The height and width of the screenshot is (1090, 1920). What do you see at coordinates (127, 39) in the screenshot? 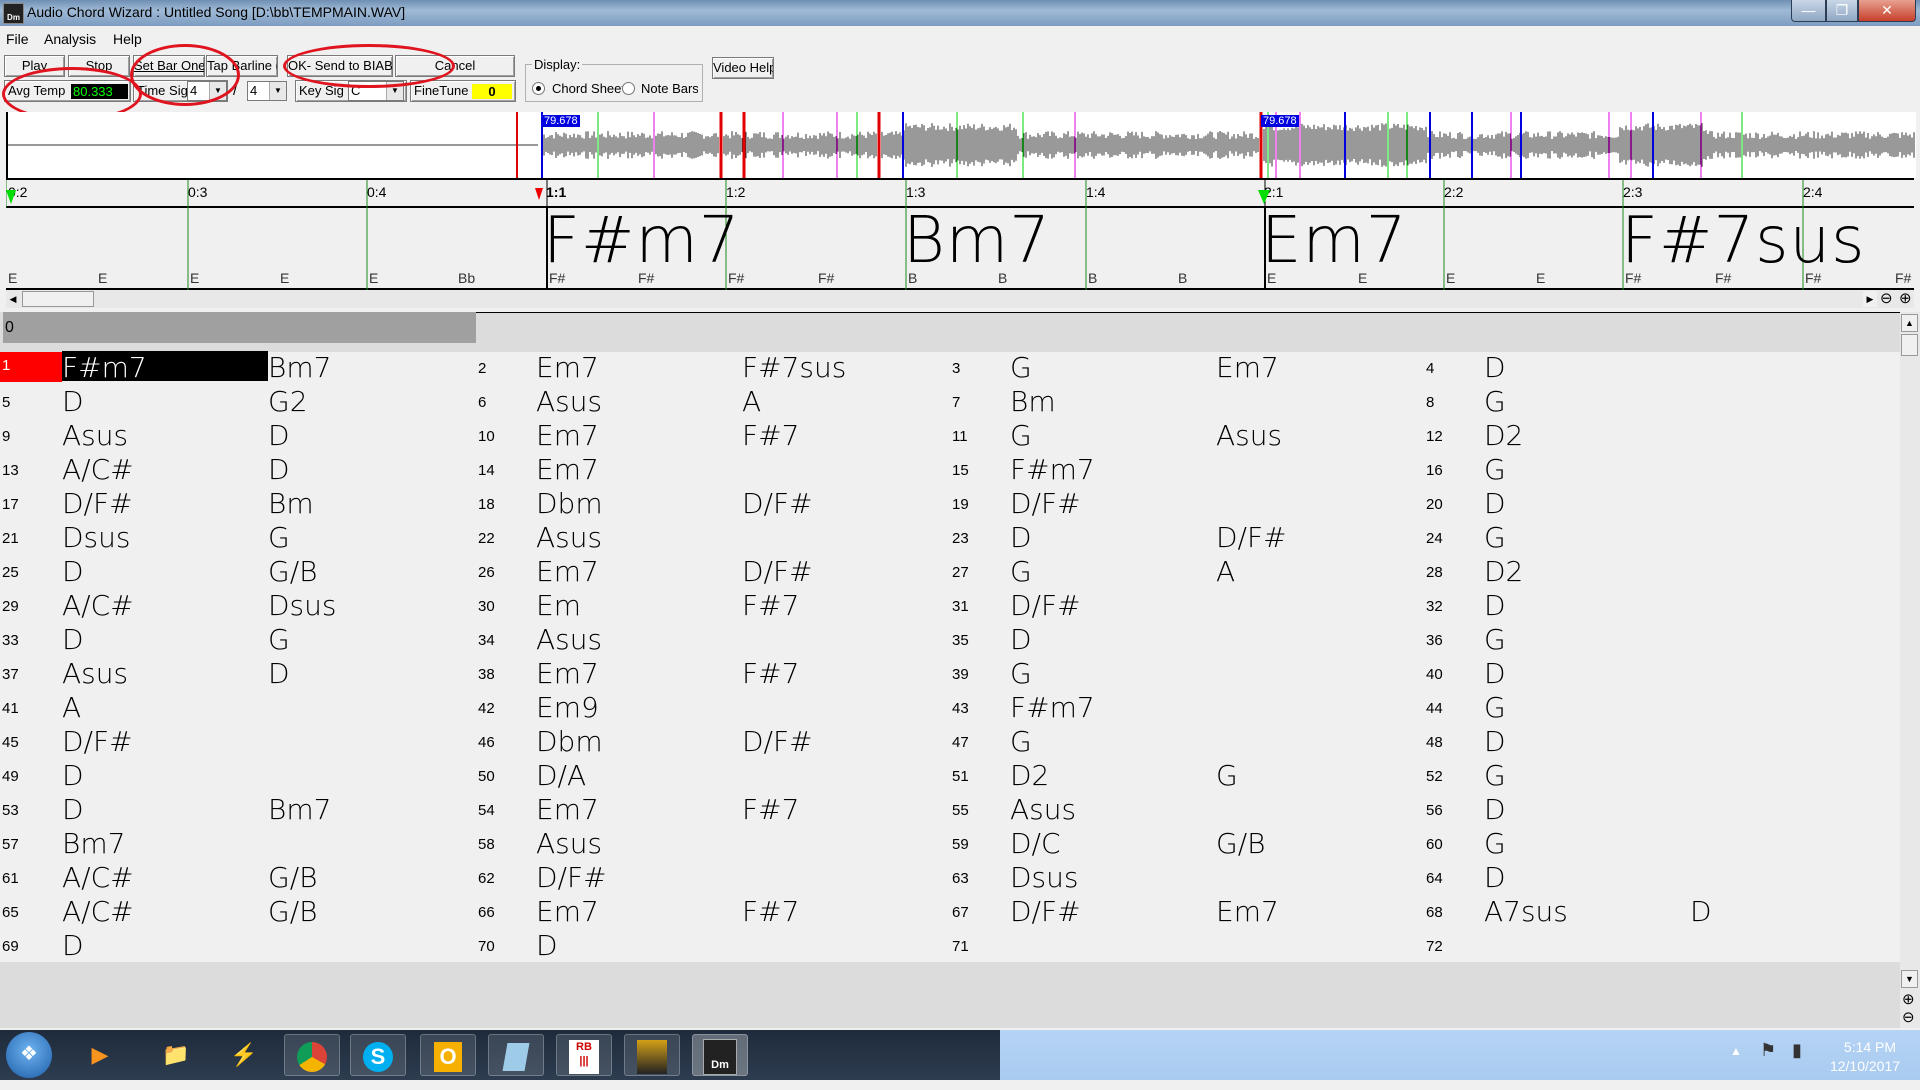
I see `menu-help: Help` at bounding box center [127, 39].